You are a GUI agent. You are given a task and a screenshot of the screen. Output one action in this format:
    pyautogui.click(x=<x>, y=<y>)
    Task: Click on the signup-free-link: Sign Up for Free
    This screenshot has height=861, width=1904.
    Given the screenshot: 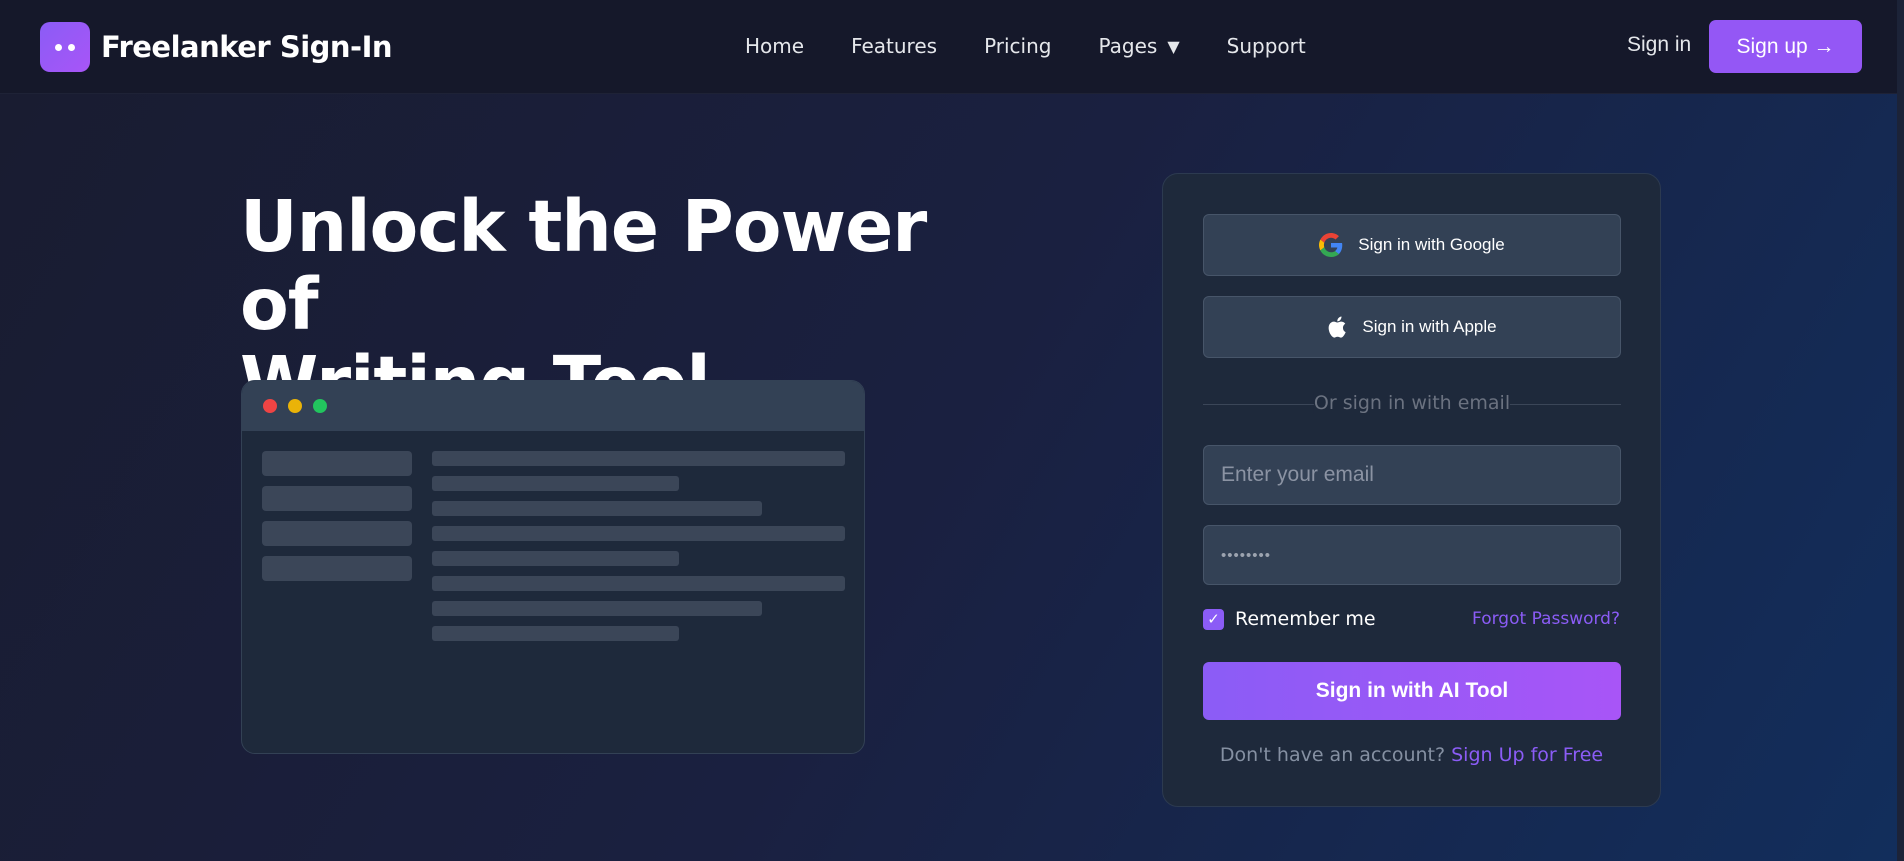 What is the action you would take?
    pyautogui.click(x=1527, y=755)
    